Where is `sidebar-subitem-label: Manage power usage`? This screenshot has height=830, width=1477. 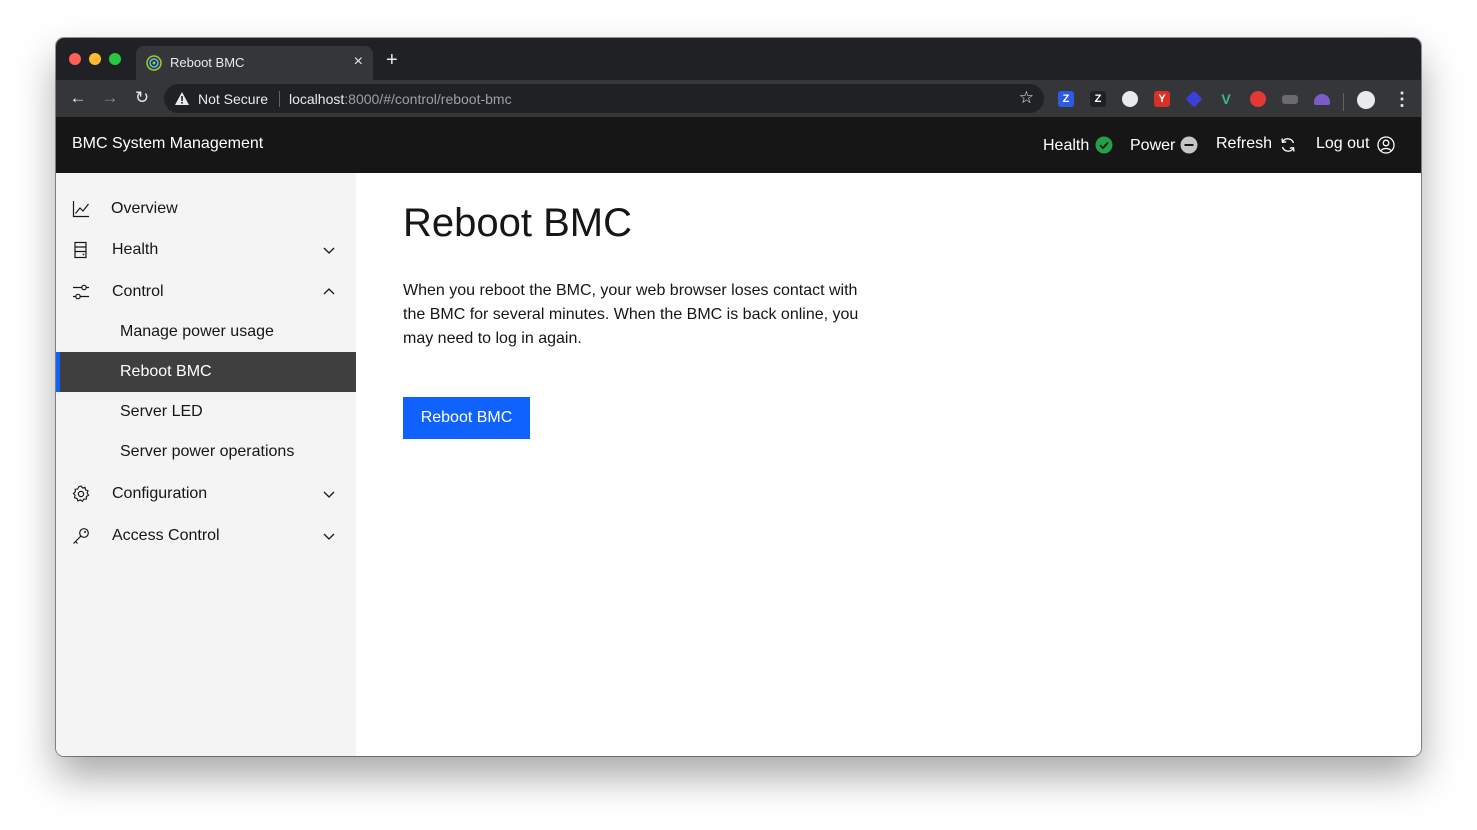
sidebar-subitem-label: Manage power usage is located at coordinates (197, 331).